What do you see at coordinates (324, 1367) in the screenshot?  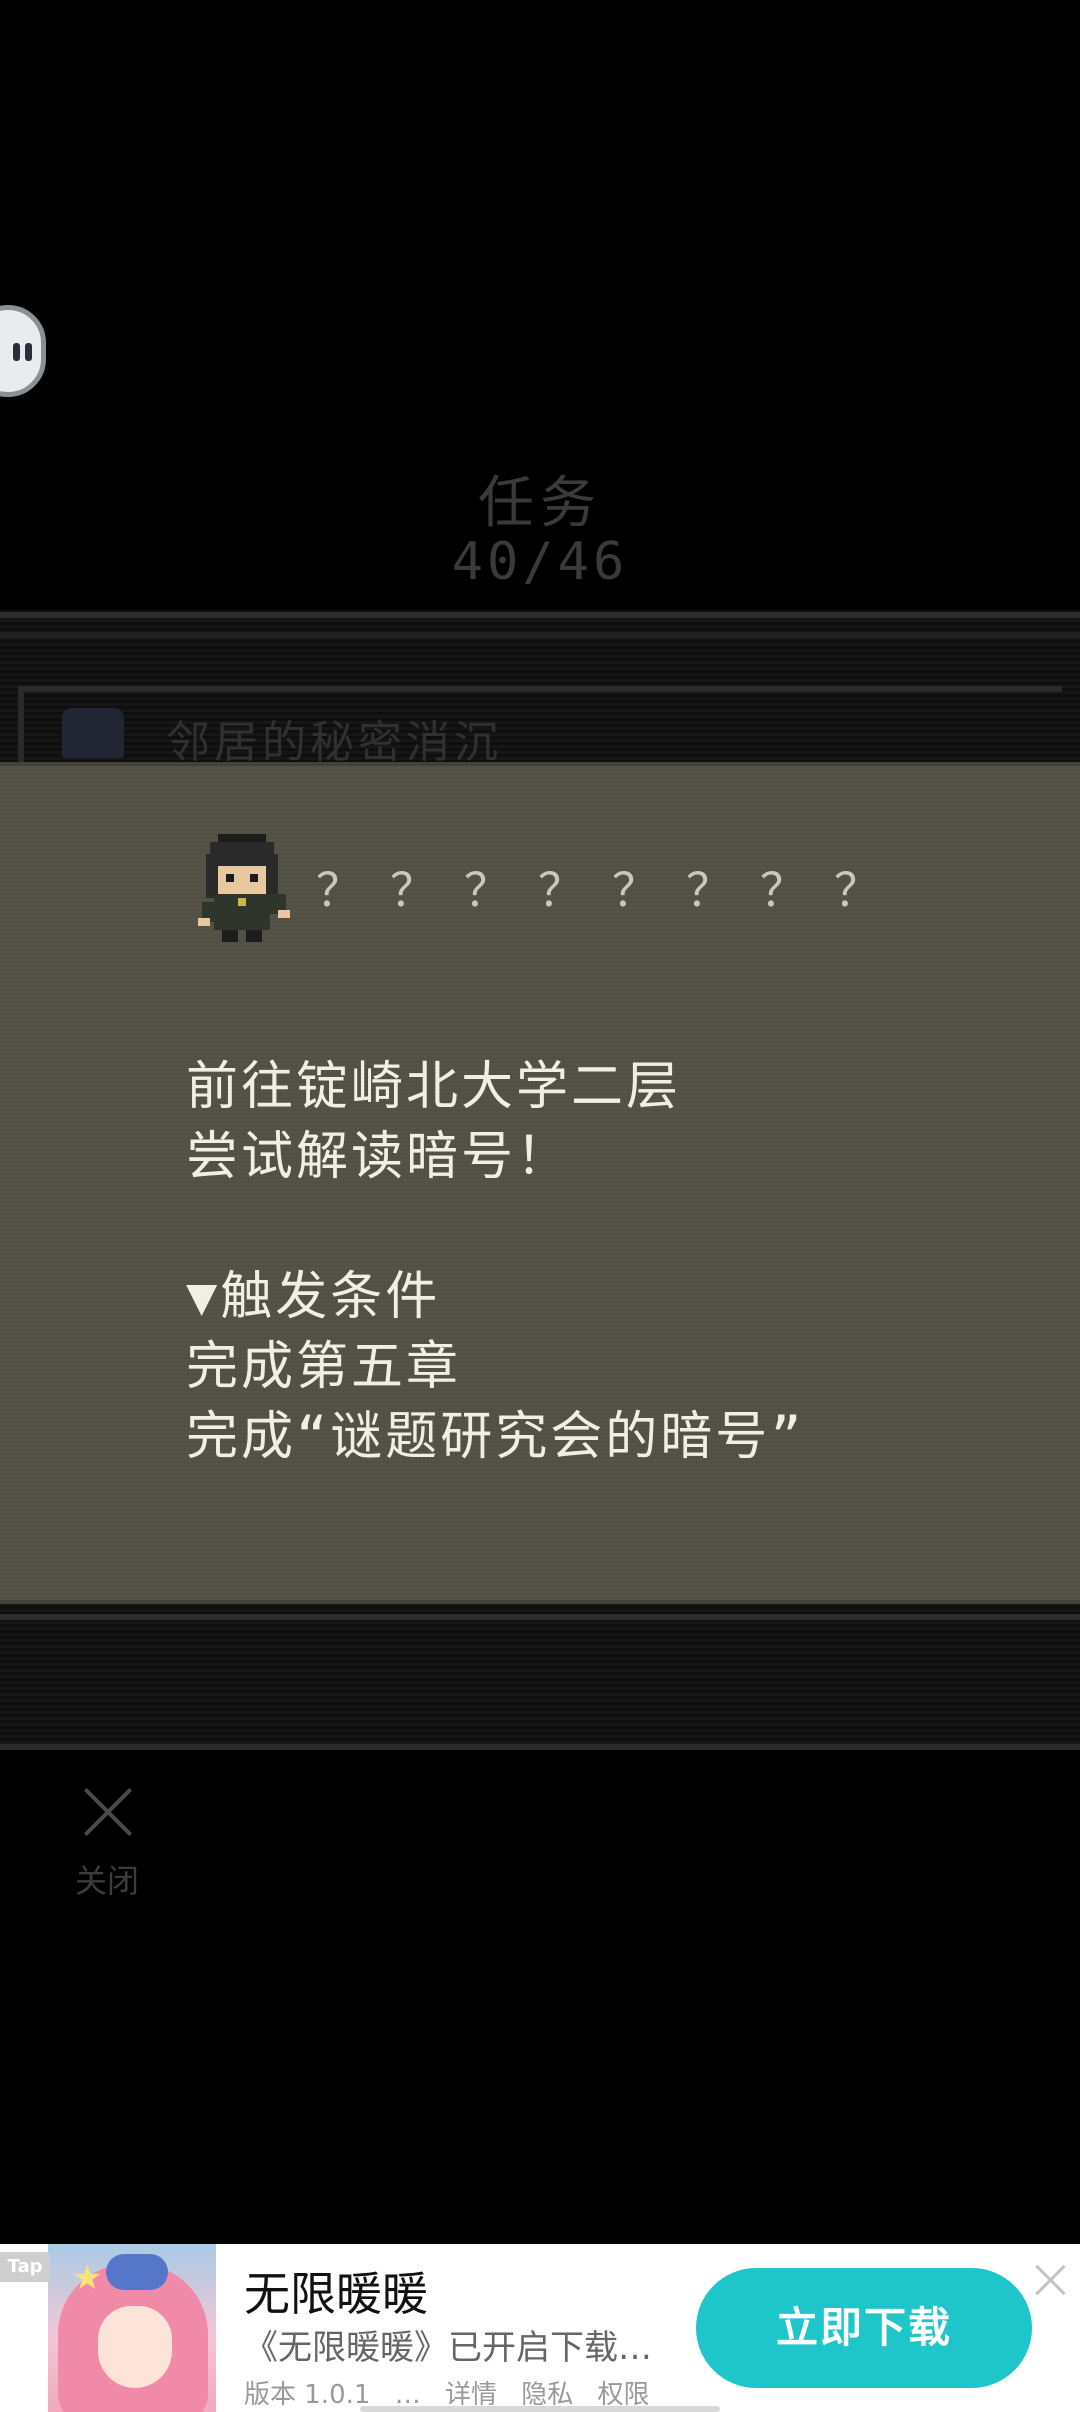 I see `trigger-condition-line: 完成第五章` at bounding box center [324, 1367].